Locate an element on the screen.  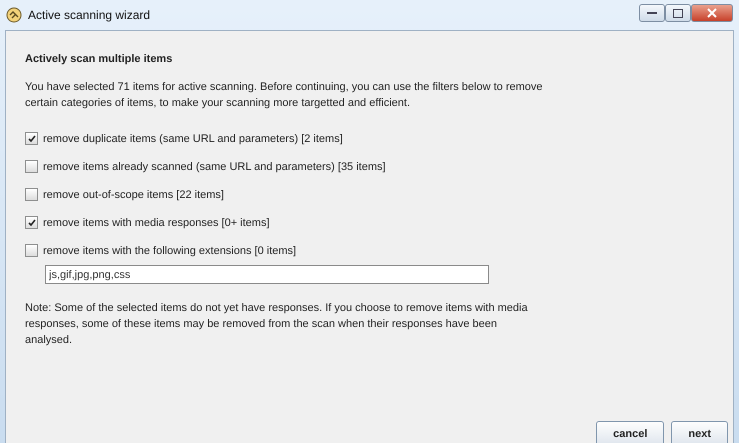
maximize-button is located at coordinates (678, 13).